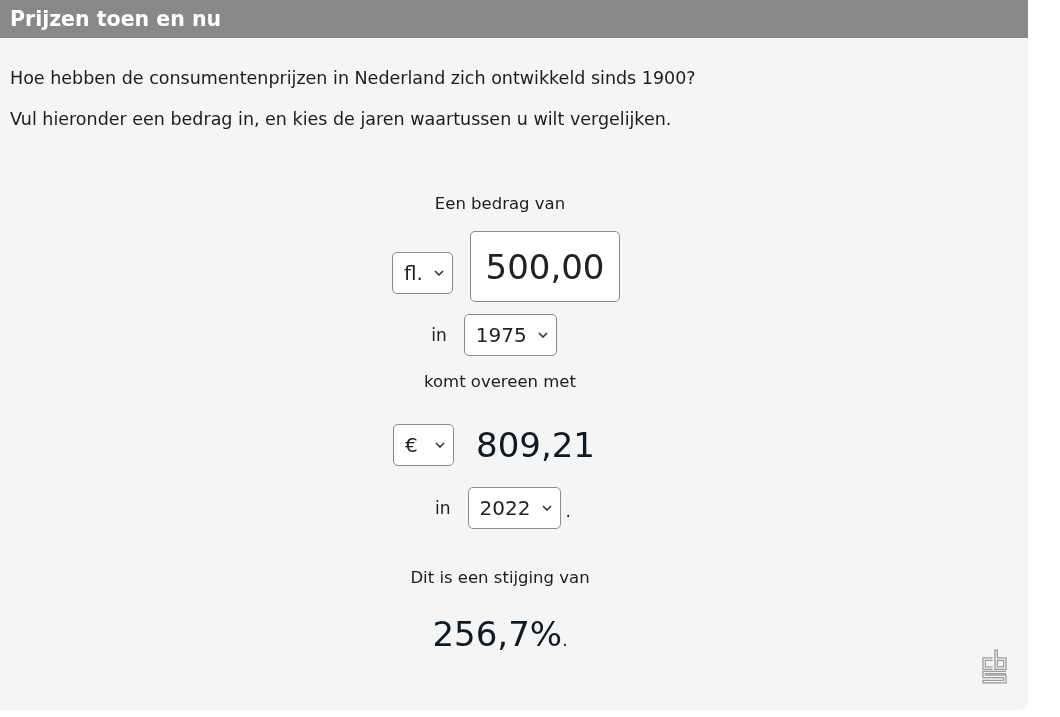 The height and width of the screenshot is (717, 1060). What do you see at coordinates (535, 445) in the screenshot?
I see `result-amount: 809,21` at bounding box center [535, 445].